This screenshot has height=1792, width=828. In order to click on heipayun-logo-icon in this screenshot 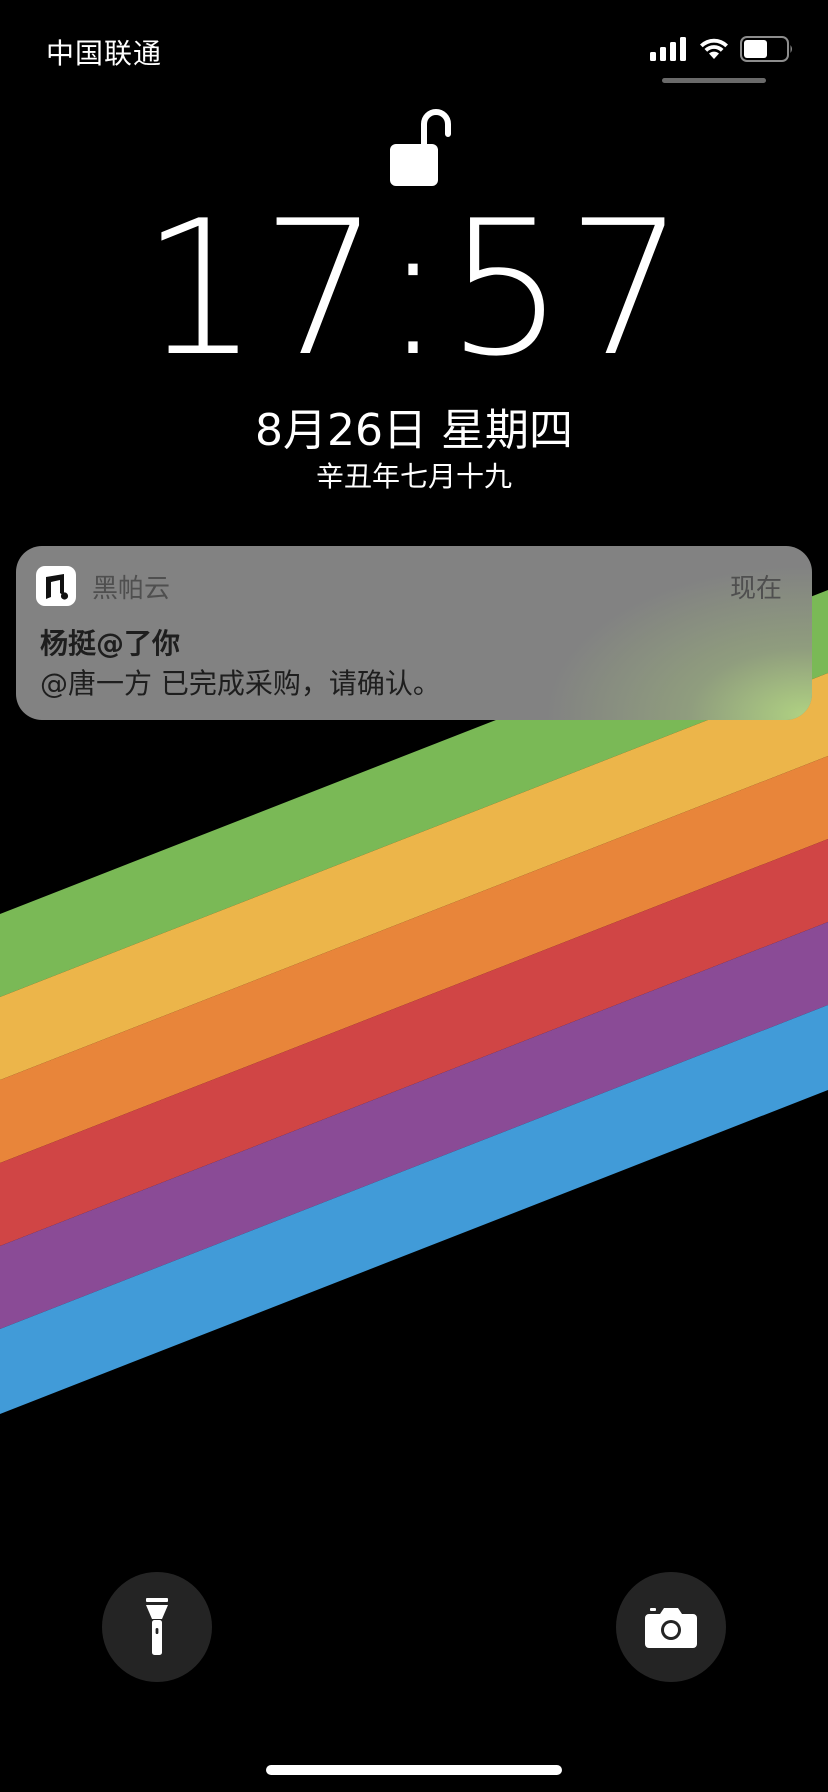, I will do `click(57, 587)`.